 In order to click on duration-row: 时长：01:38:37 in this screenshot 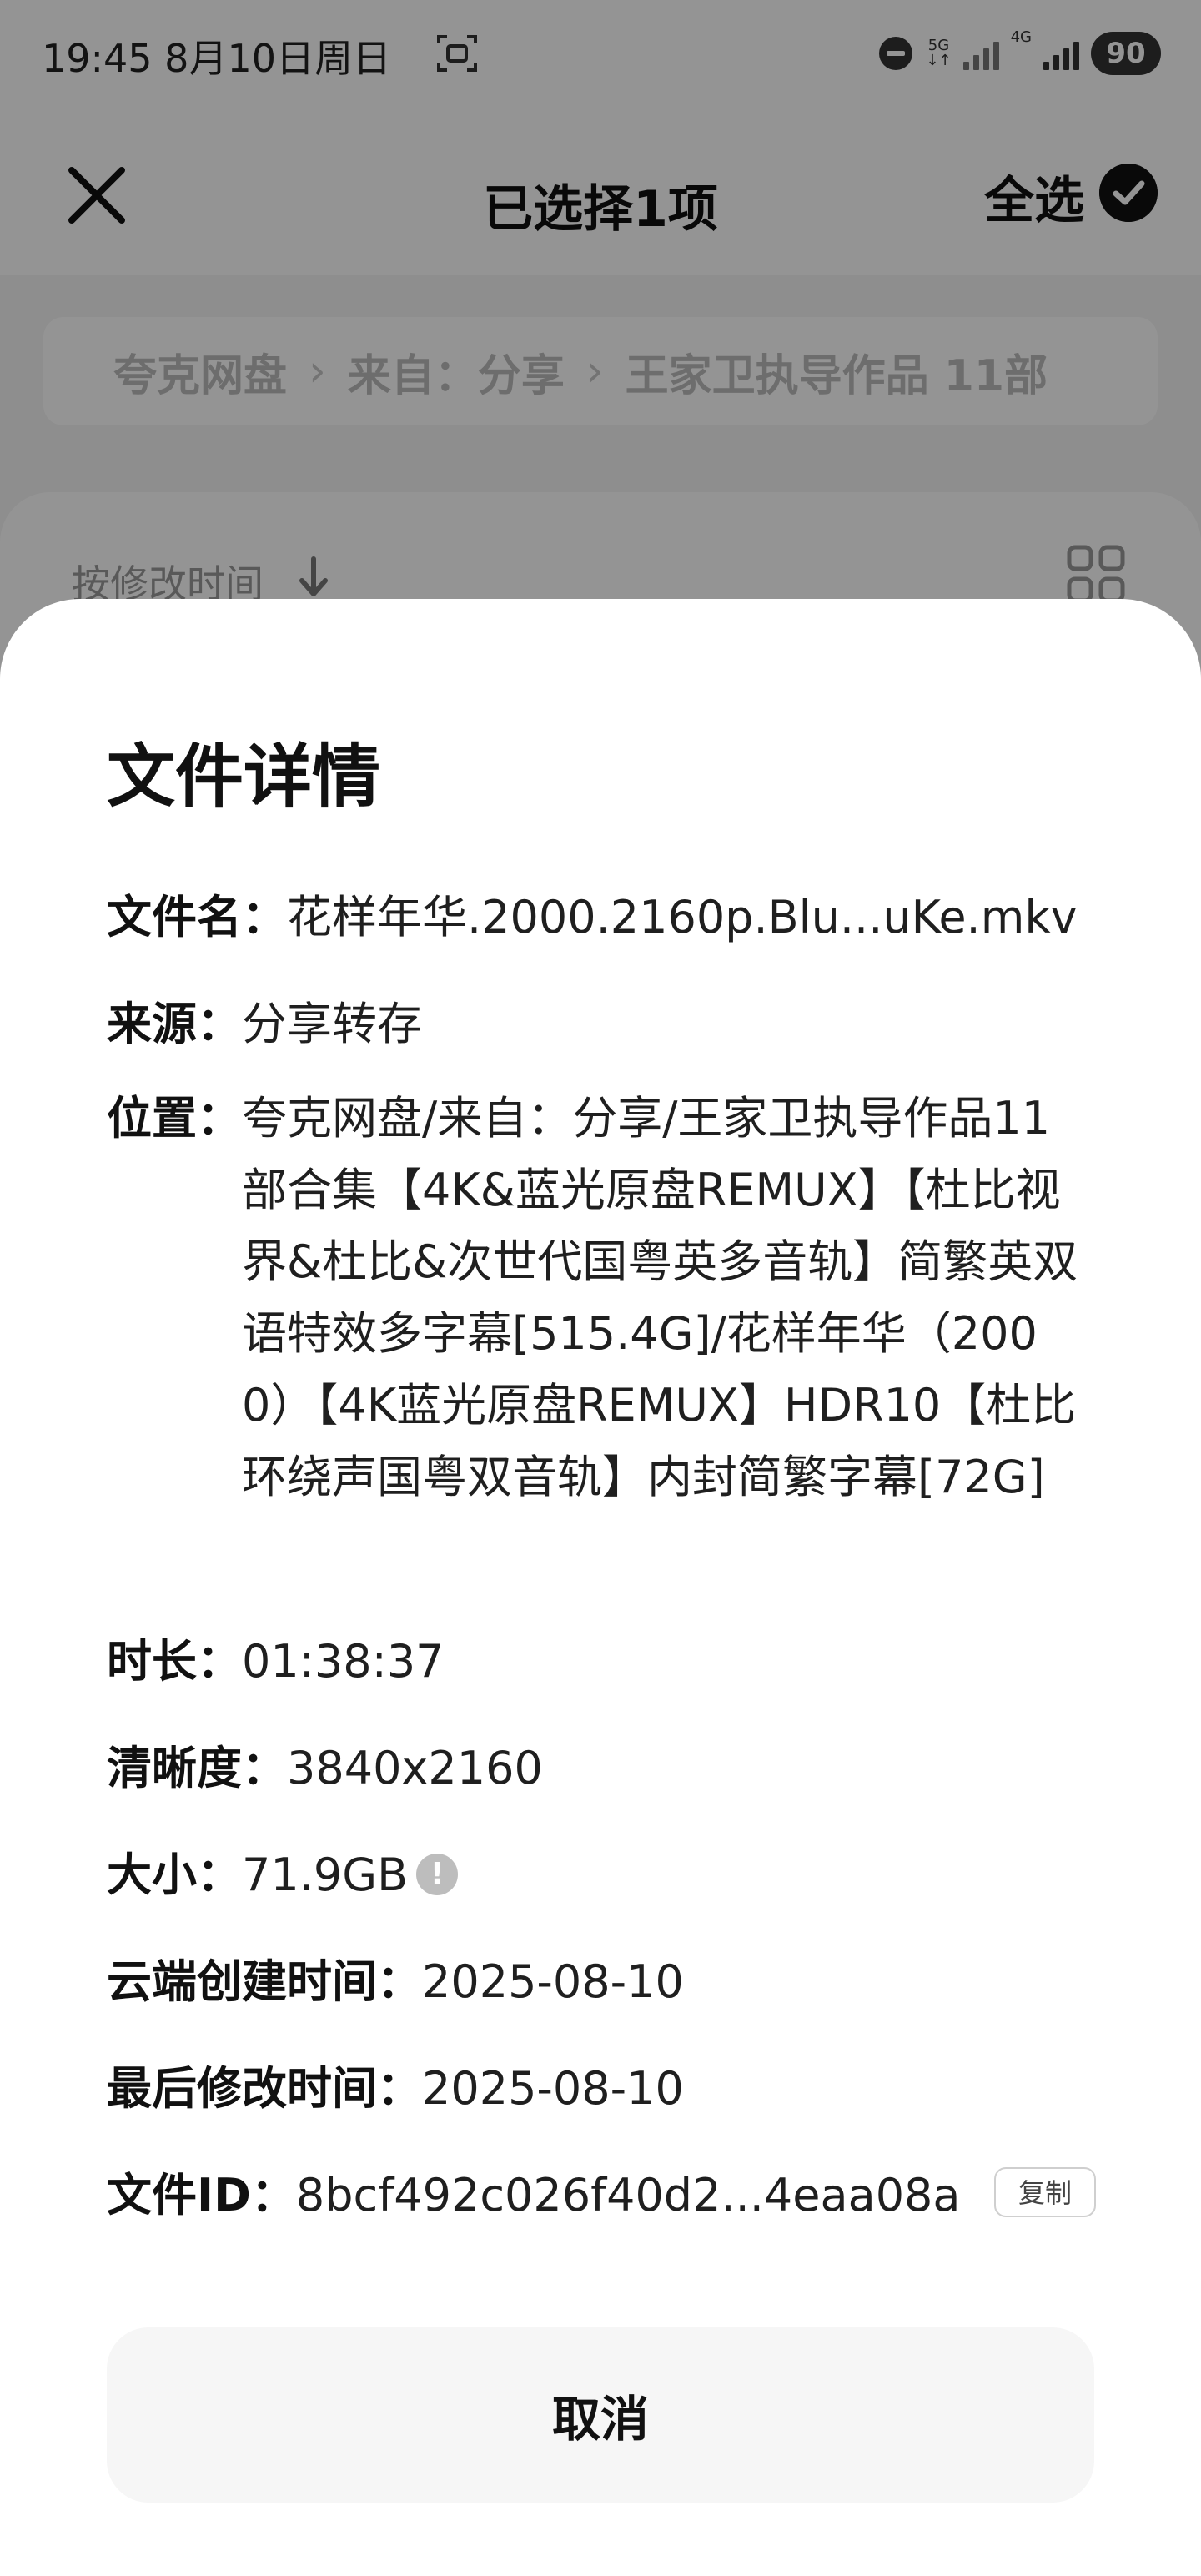, I will do `click(608, 1662)`.